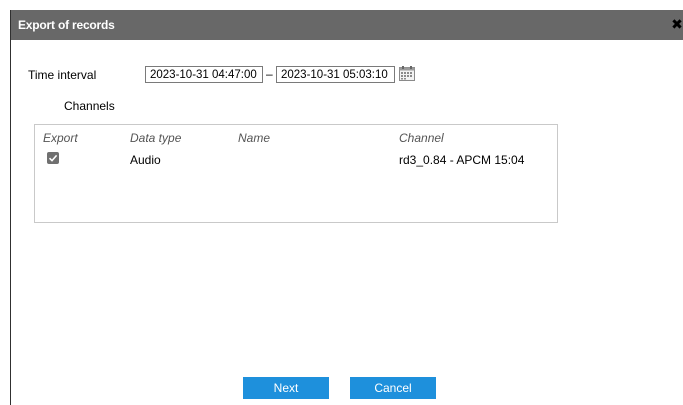 Image resolution: width=683 pixels, height=405 pixels. What do you see at coordinates (156, 138) in the screenshot?
I see `column-header-data-type: Data type` at bounding box center [156, 138].